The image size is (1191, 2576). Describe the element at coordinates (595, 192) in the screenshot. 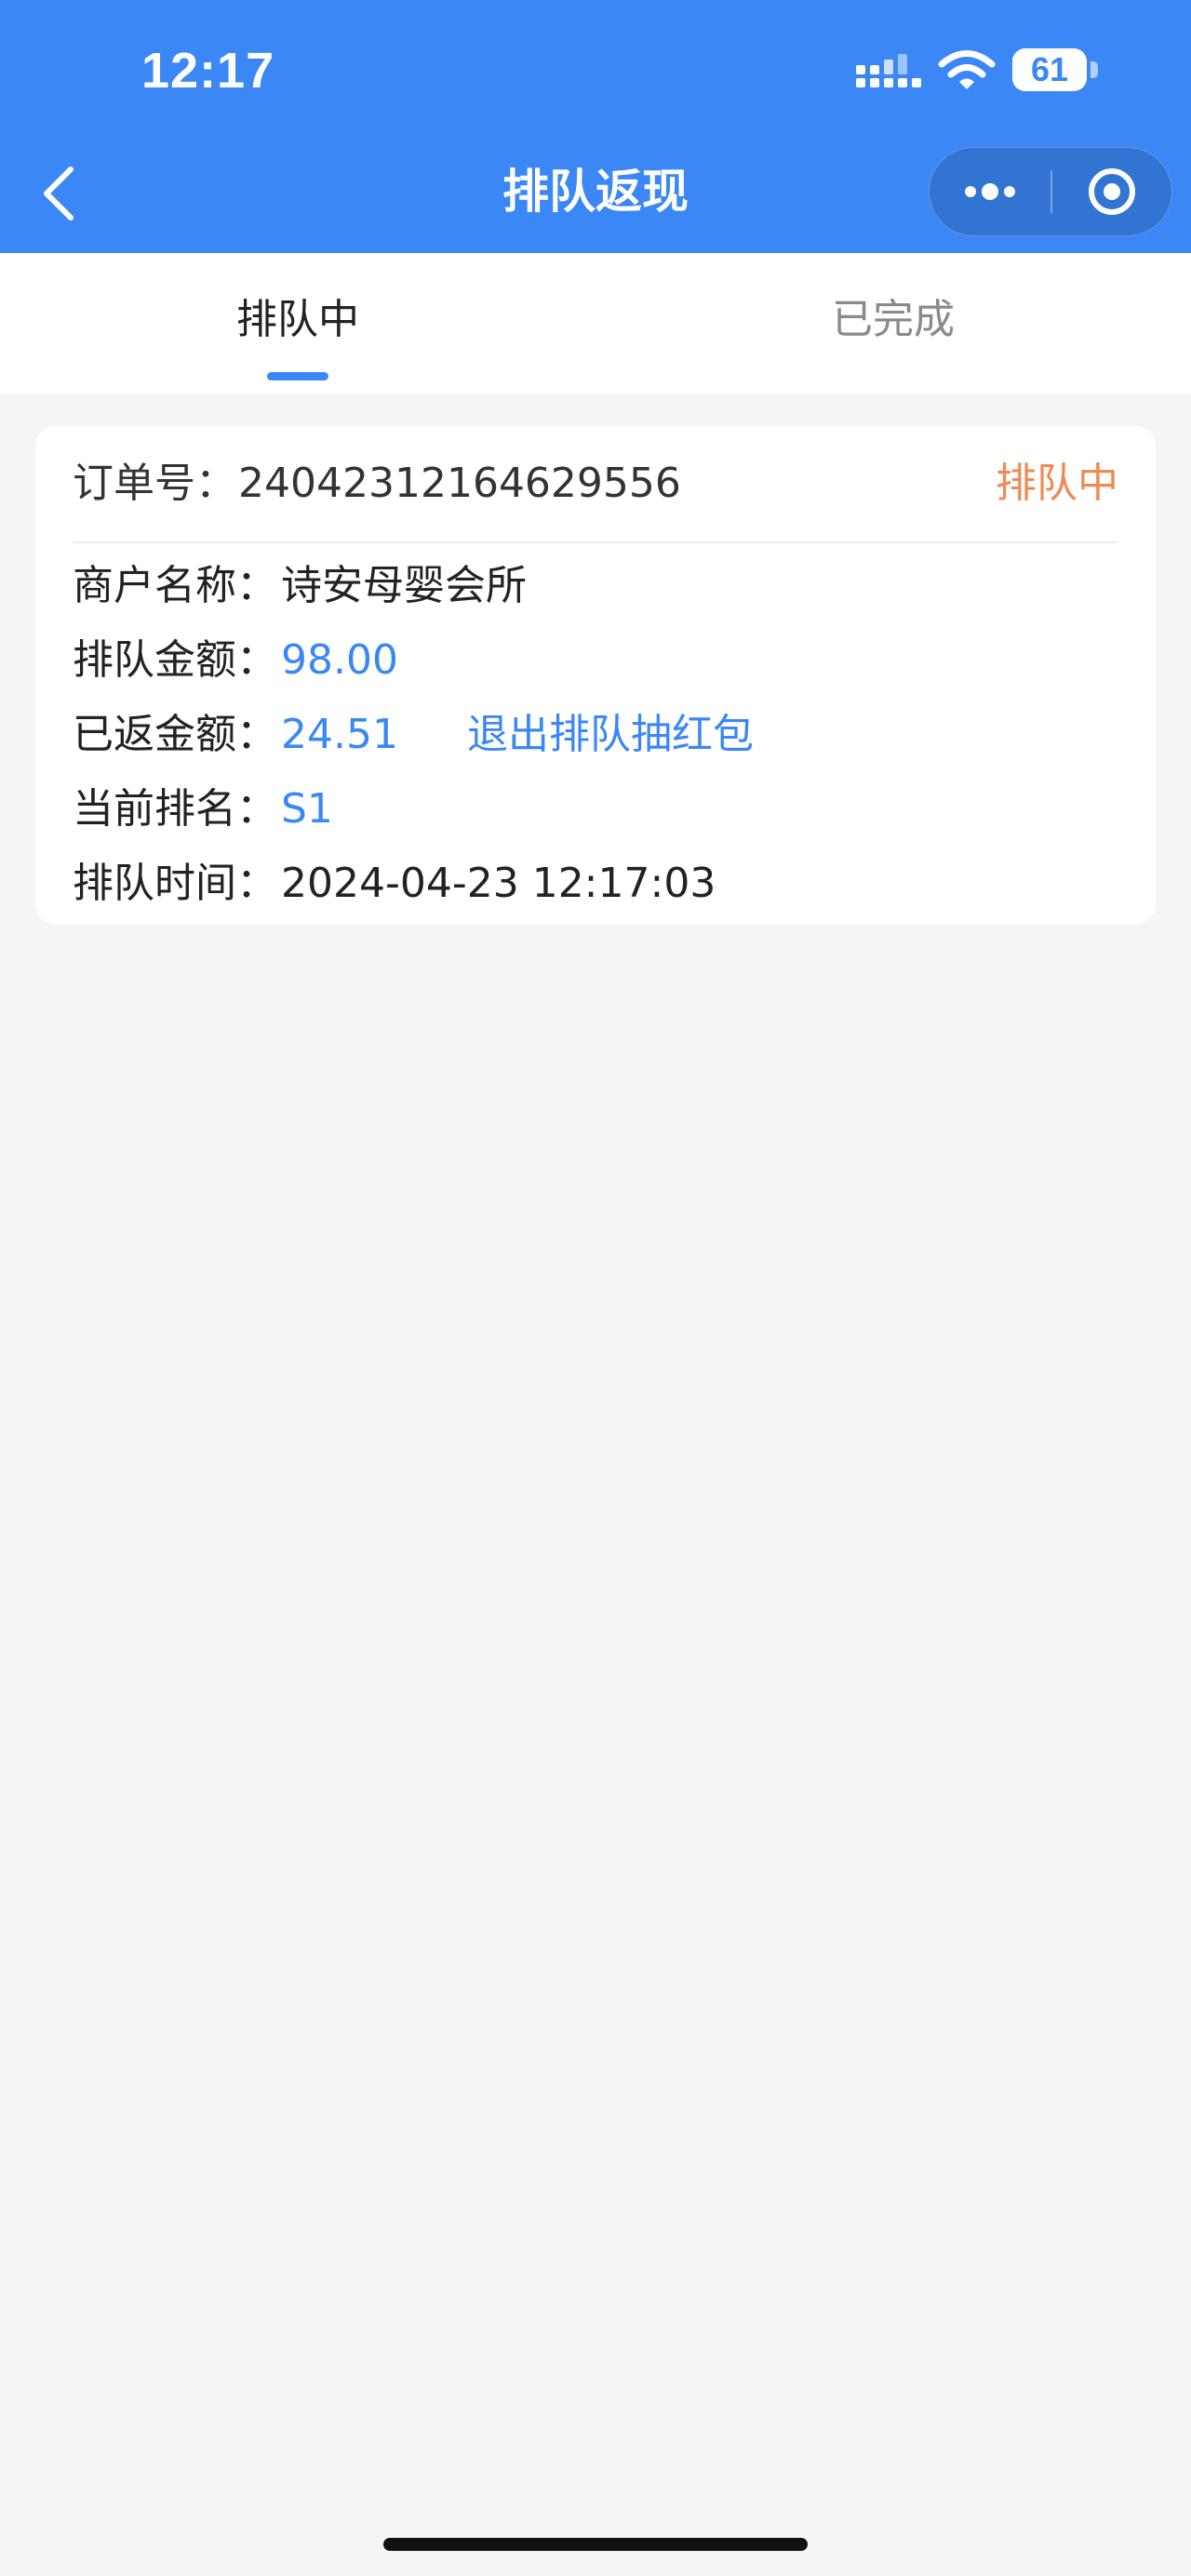

I see `page-title: 排队返现` at that location.